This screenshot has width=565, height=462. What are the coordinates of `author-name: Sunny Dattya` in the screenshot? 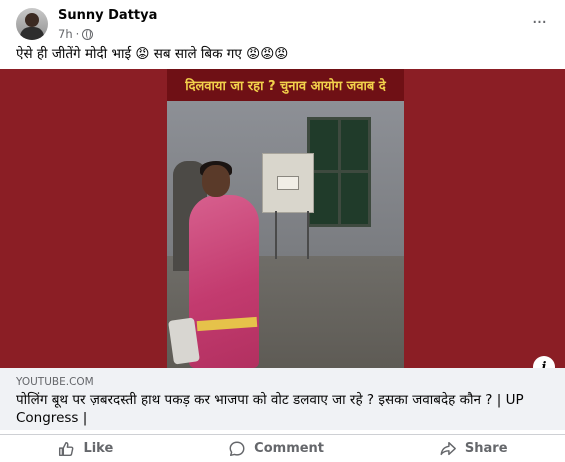 It's located at (107, 15).